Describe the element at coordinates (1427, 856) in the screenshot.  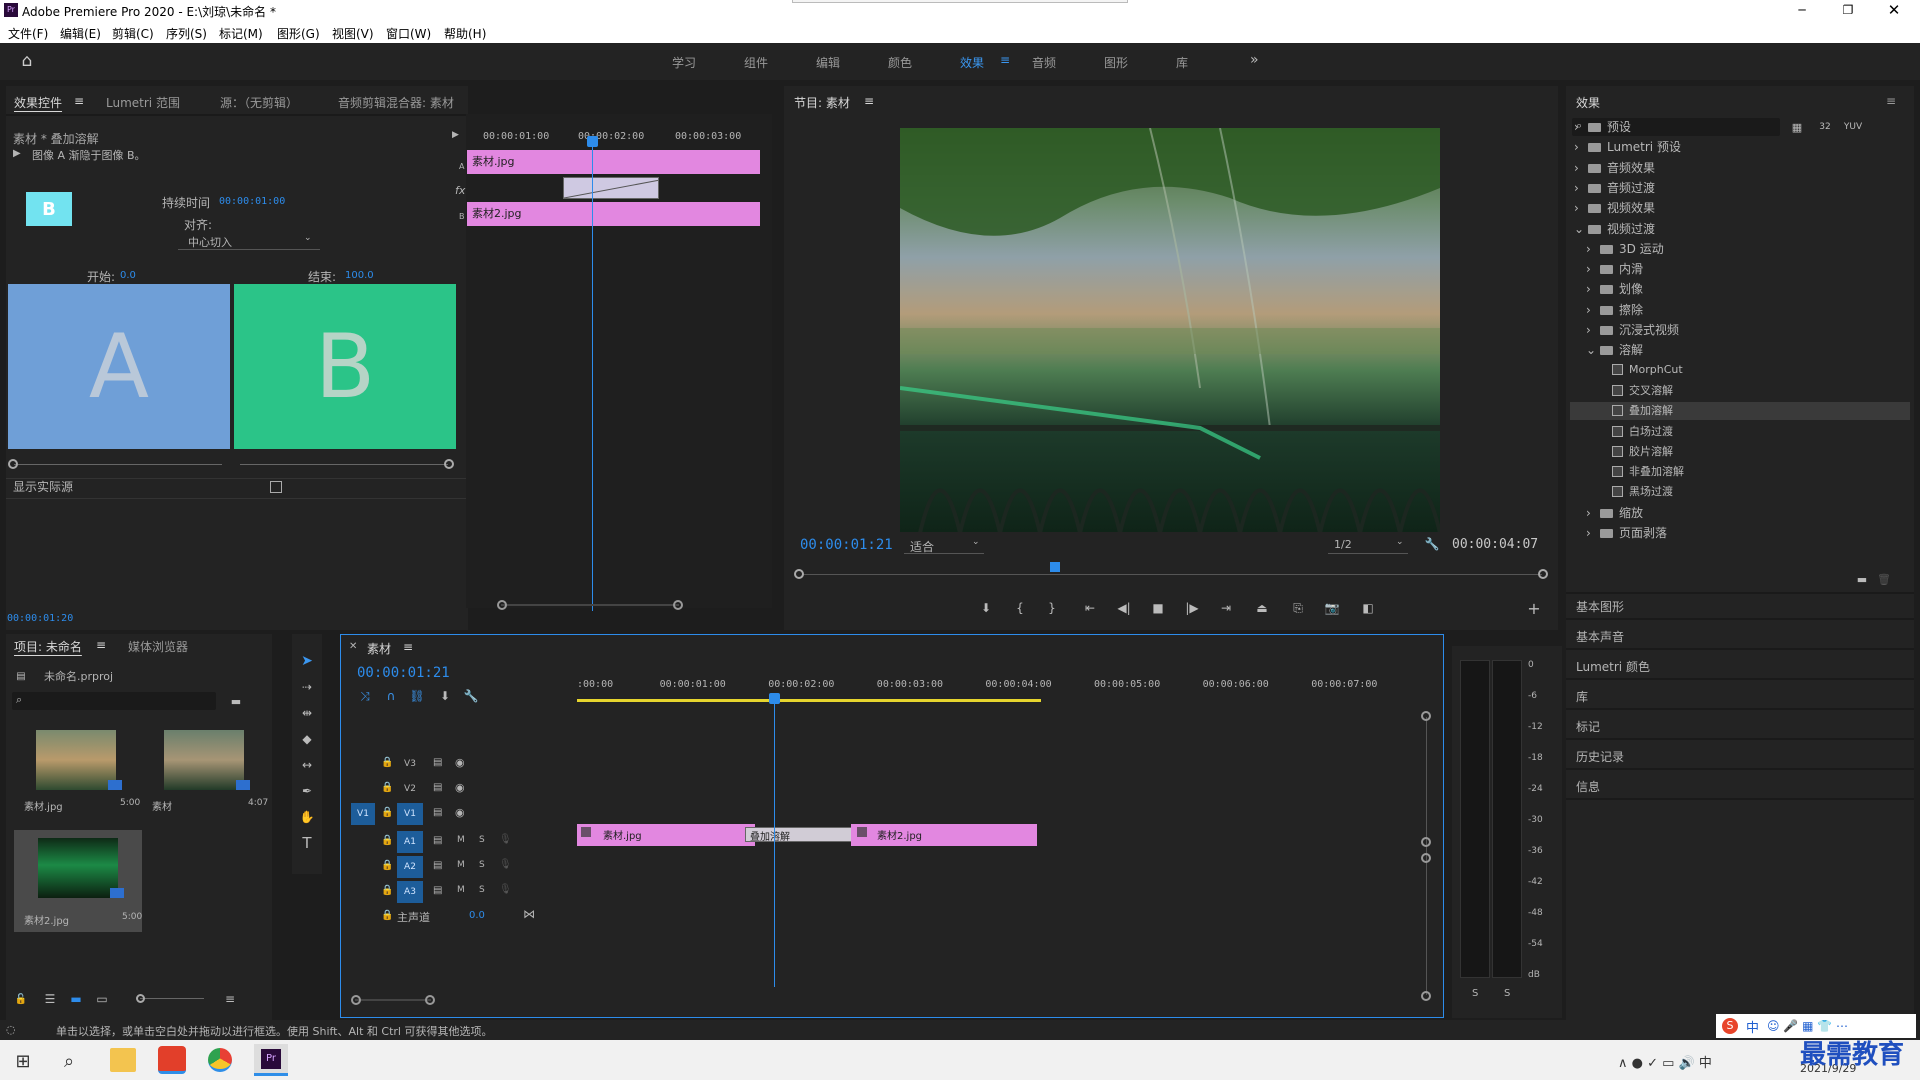
I see `timeline-vertical-scrollbar` at that location.